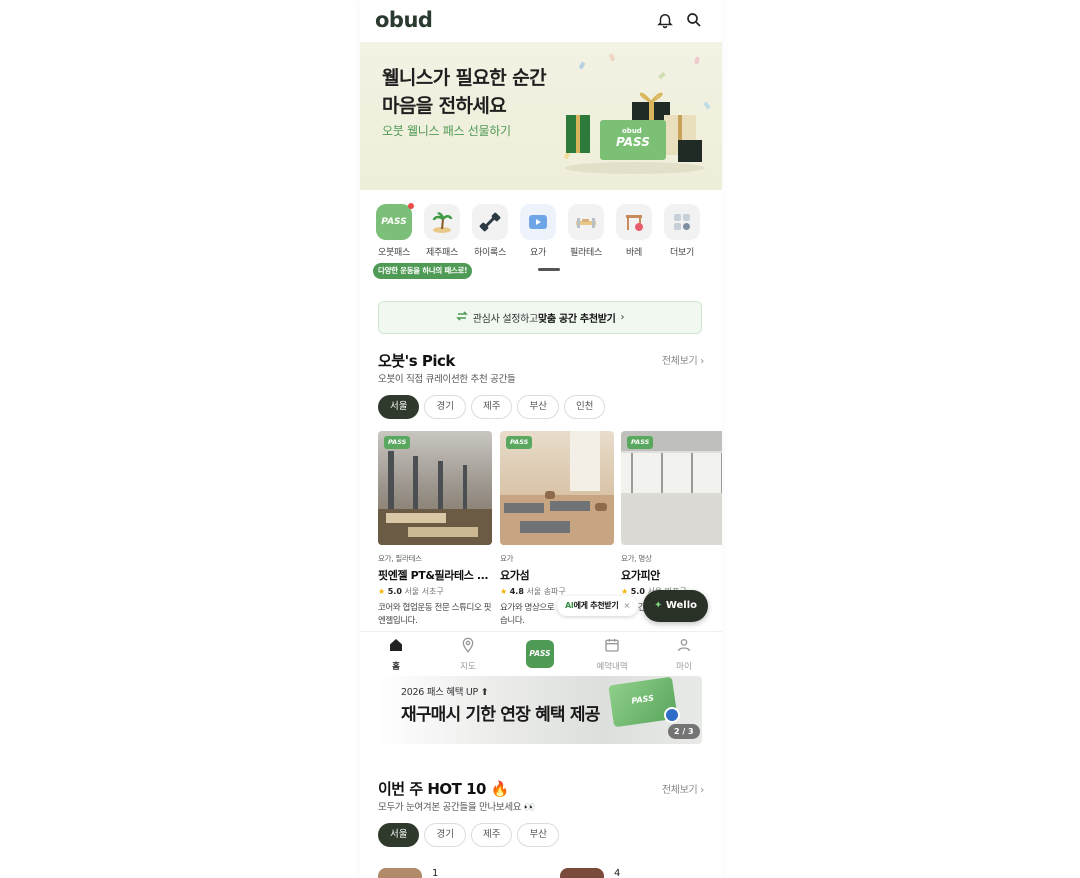 This screenshot has width=1080, height=878. I want to click on picks-region-chips: 서울 경기 제주 부산 인천, so click(492, 407).